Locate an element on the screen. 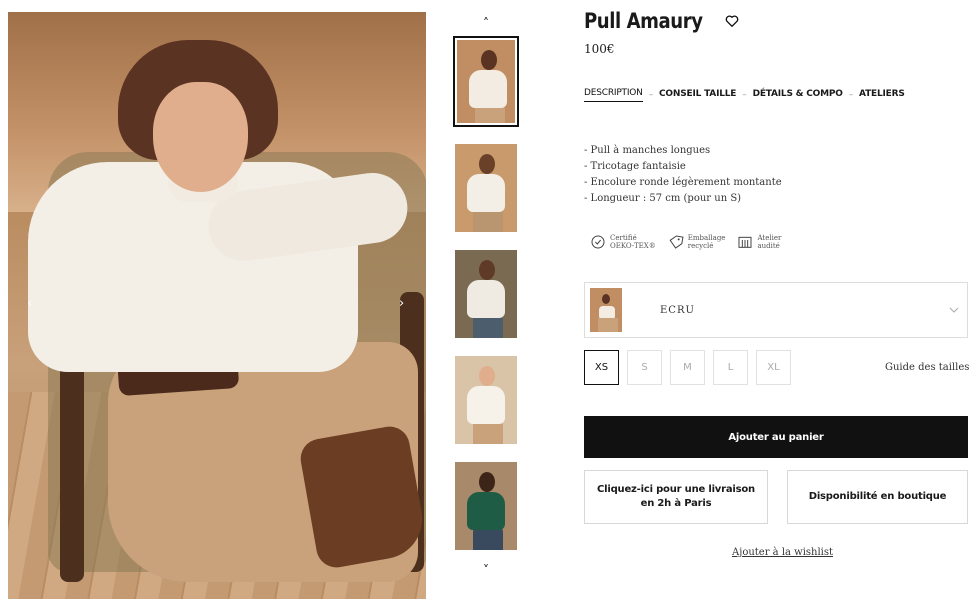 This screenshot has width=980, height=607. size-option-xs: XS is located at coordinates (601, 367).